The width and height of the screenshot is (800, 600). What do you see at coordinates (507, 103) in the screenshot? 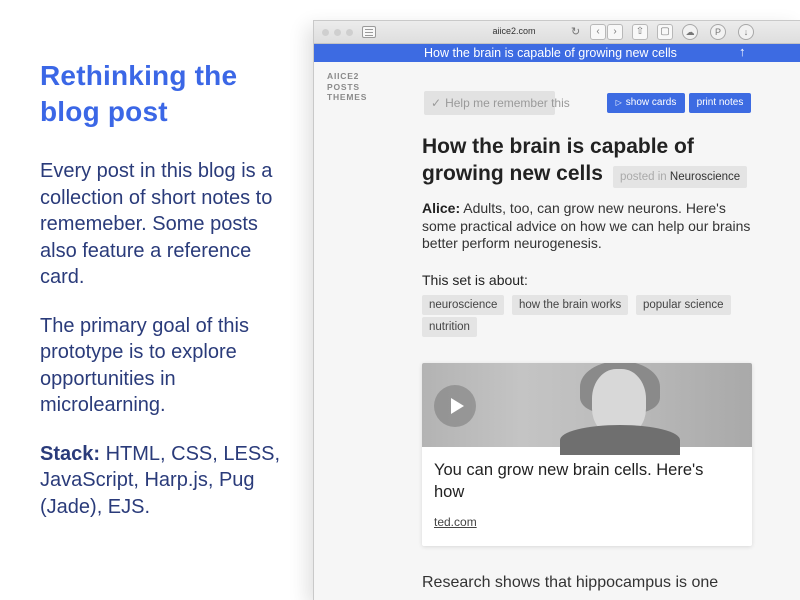
I see `remember-label: Help me remember this` at bounding box center [507, 103].